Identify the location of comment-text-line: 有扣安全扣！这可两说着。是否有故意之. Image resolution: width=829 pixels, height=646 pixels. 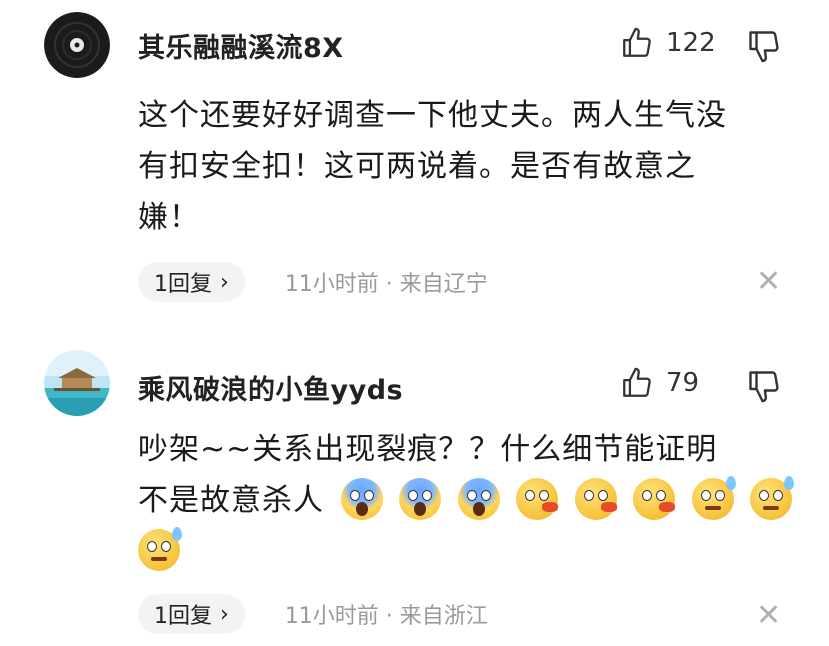
(417, 166).